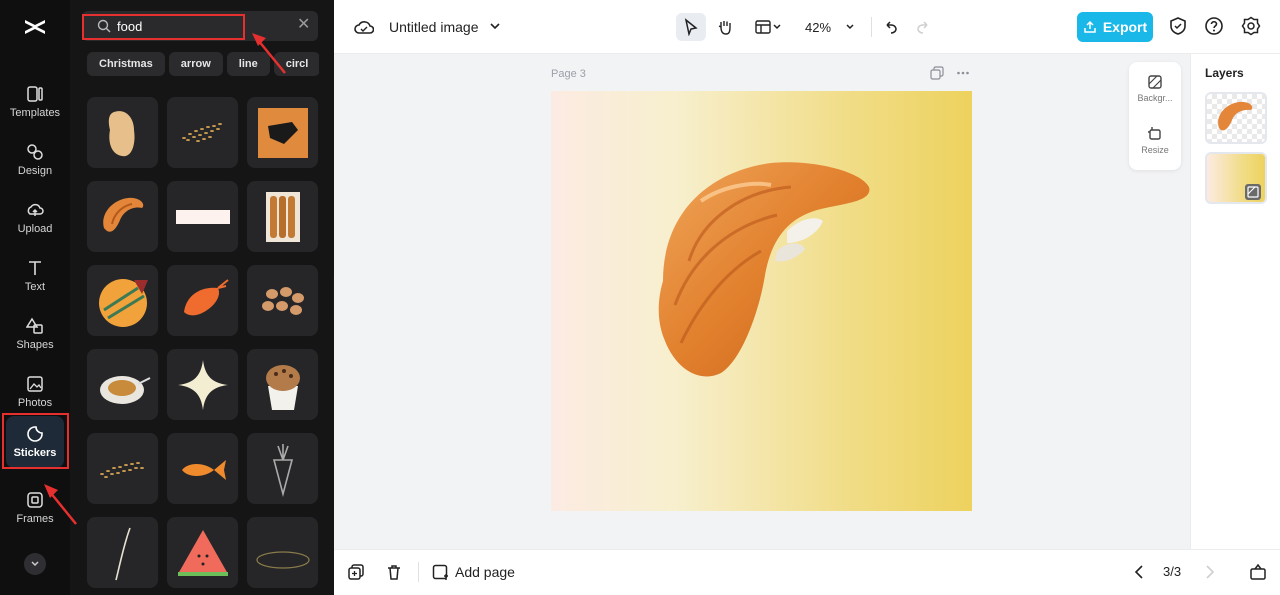  Describe the element at coordinates (296, 64) in the screenshot. I see `chip-circle: circl` at that location.